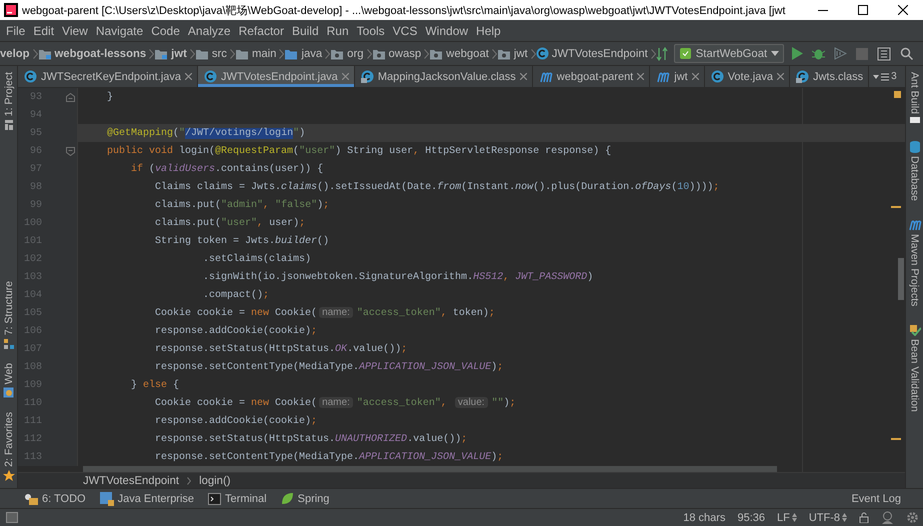 The height and width of the screenshot is (526, 923). Describe the element at coordinates (786, 518) in the screenshot. I see `line-separator-selector: LF` at that location.